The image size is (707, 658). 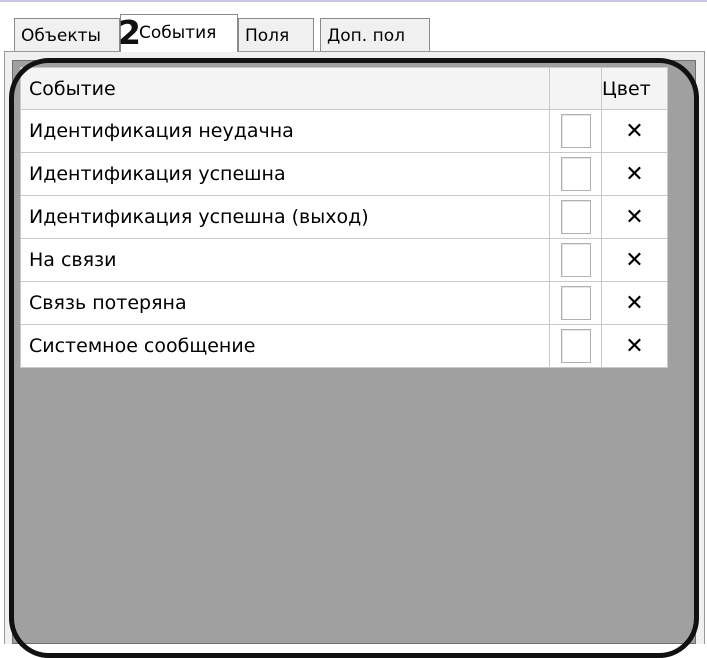 I want to click on event-name: Идентификация успешна, so click(x=285, y=174).